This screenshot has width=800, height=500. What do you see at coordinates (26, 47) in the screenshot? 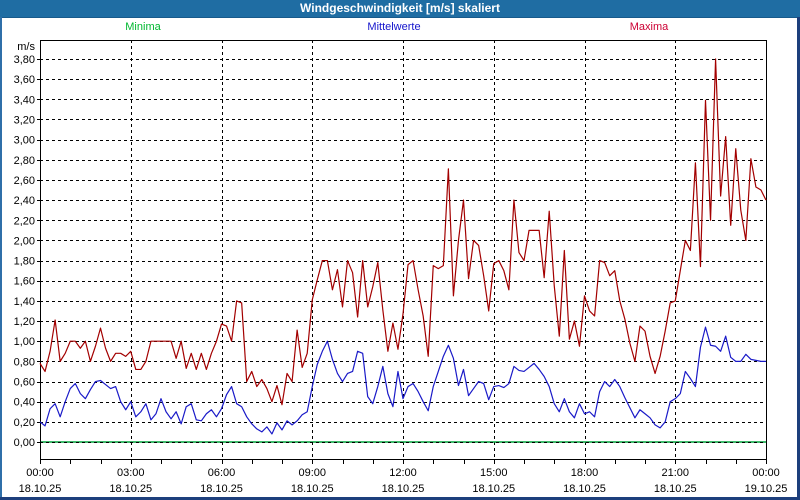
I see `y-unit-label: m/s` at bounding box center [26, 47].